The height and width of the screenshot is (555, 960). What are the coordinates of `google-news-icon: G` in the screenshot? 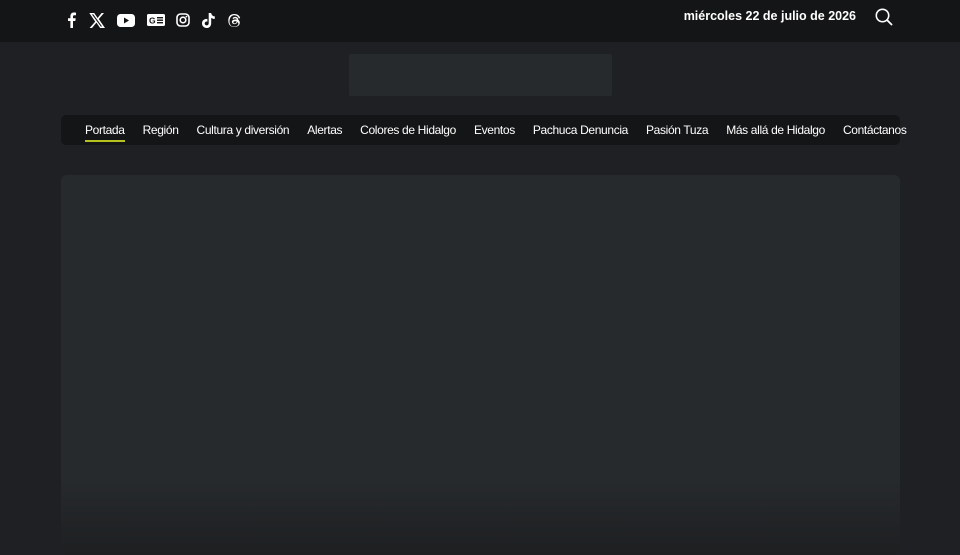 It's located at (156, 20).